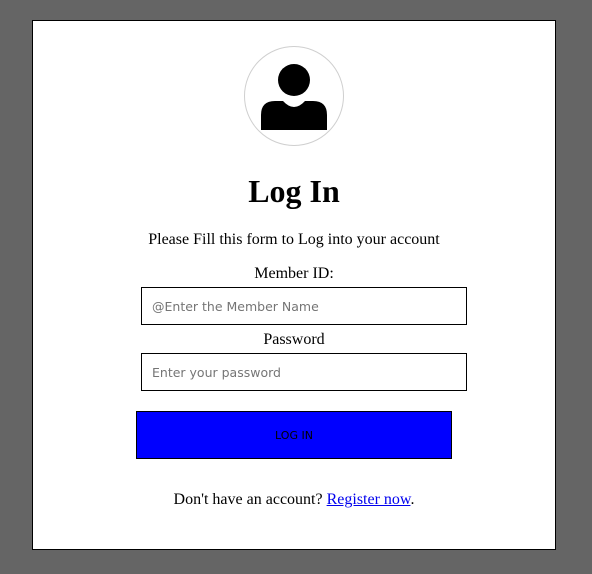 This screenshot has height=574, width=592. Describe the element at coordinates (412, 499) in the screenshot. I see `register-prompt-suffix: .` at that location.